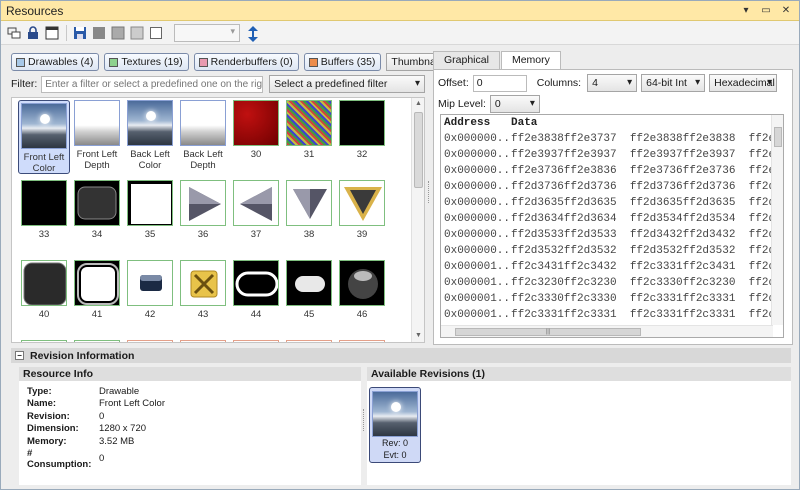 This screenshot has width=800, height=490. I want to click on resource-thumbnail: Back Left Depth, so click(203, 135).